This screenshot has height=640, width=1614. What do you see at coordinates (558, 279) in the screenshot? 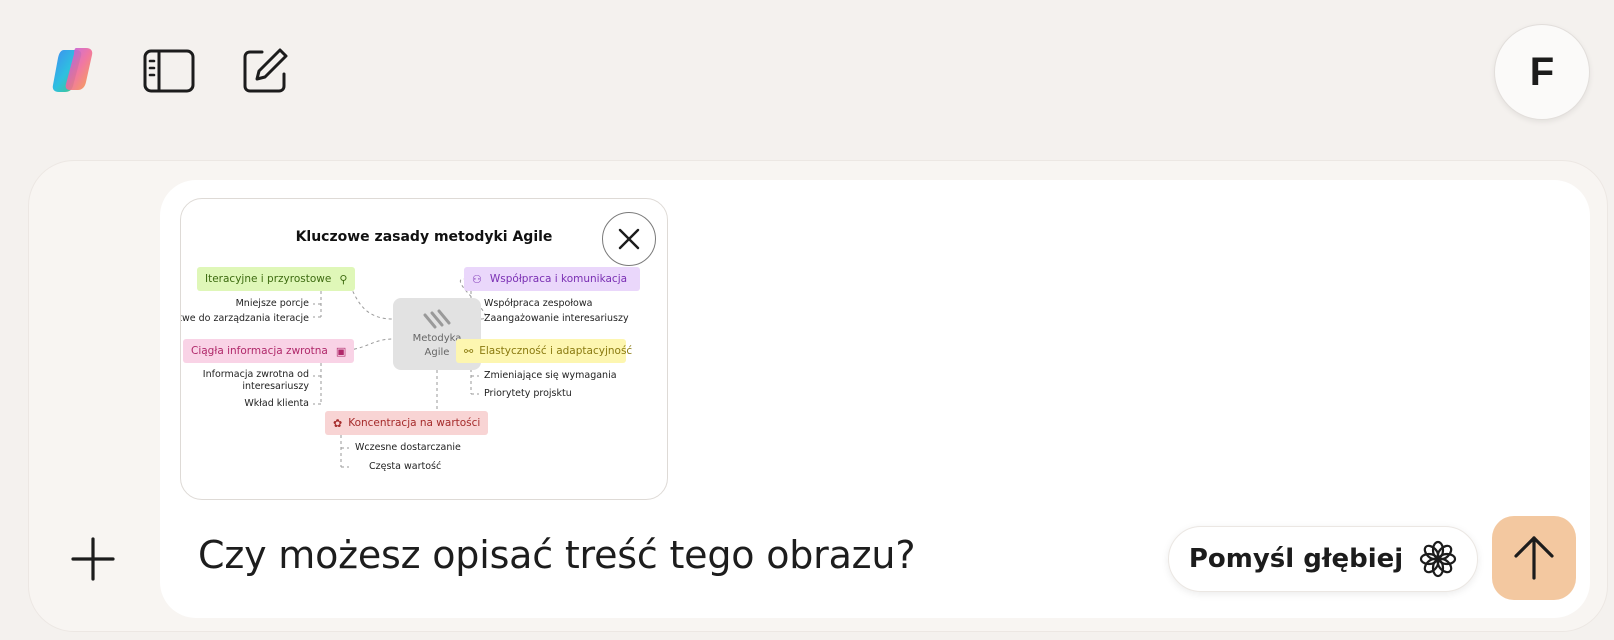
I see `branch-label: Współpraca i komunikacja` at bounding box center [558, 279].